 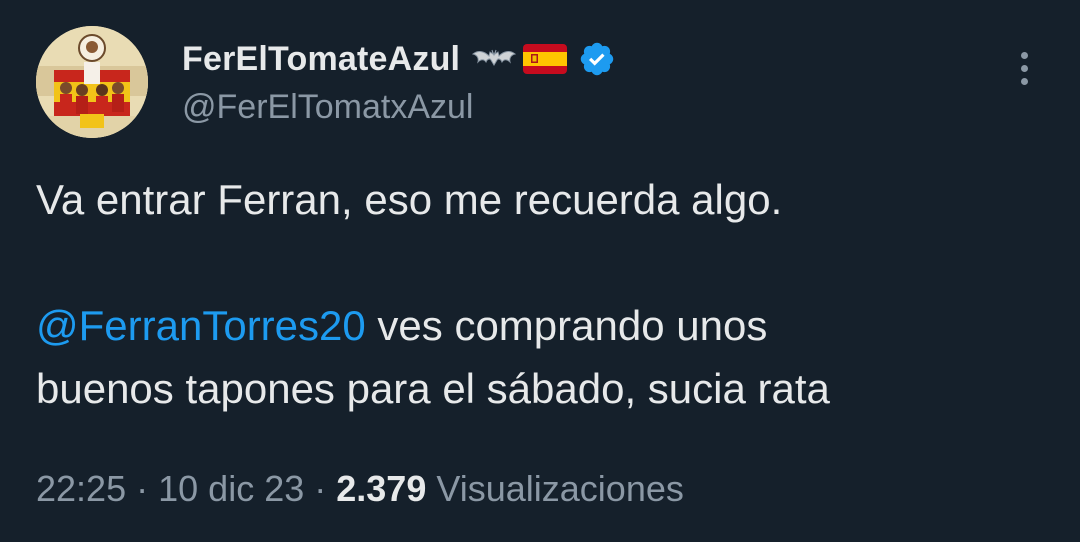 What do you see at coordinates (1024, 73) in the screenshot?
I see `more-options-icon` at bounding box center [1024, 73].